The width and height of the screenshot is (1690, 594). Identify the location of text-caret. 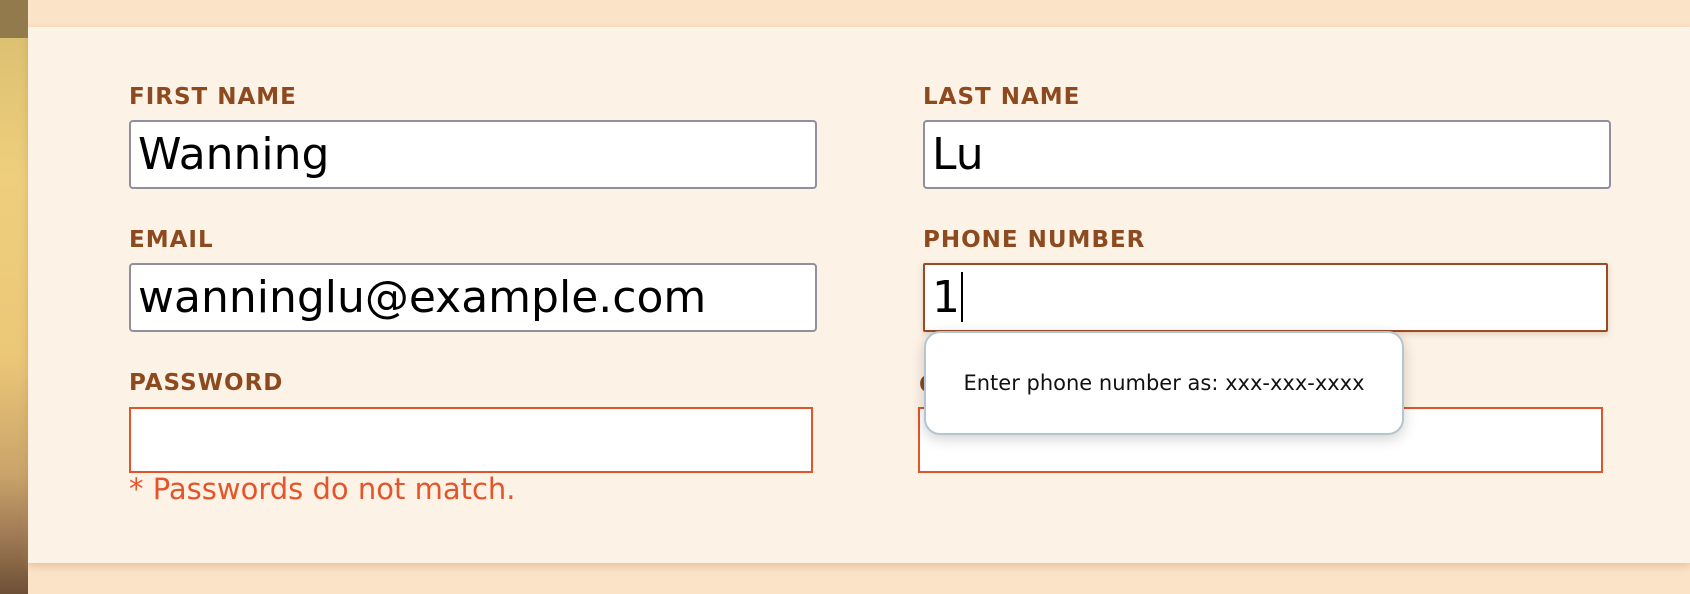
(962, 297).